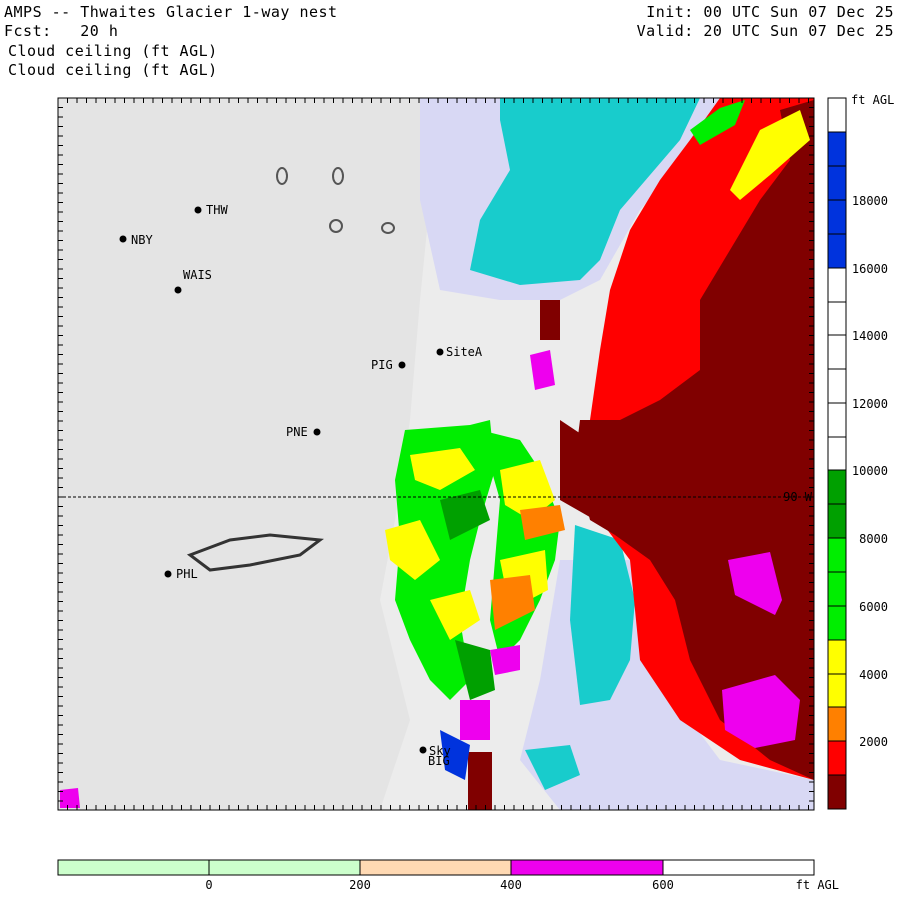  What do you see at coordinates (798, 497) in the screenshot?
I see `meridian-label: 90 W` at bounding box center [798, 497].